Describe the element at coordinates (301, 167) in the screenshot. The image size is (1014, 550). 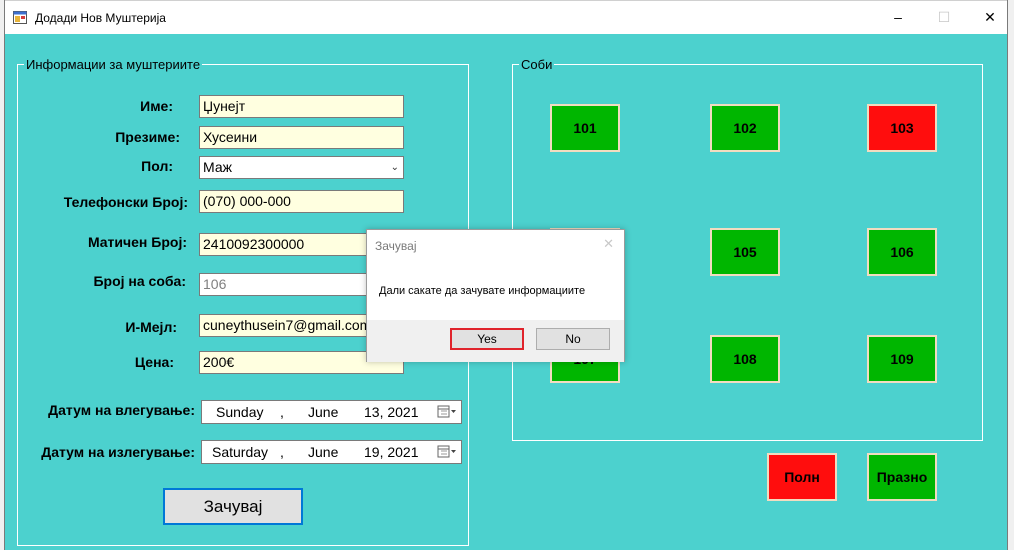
I see `gender-select: Маж ⌄` at that location.